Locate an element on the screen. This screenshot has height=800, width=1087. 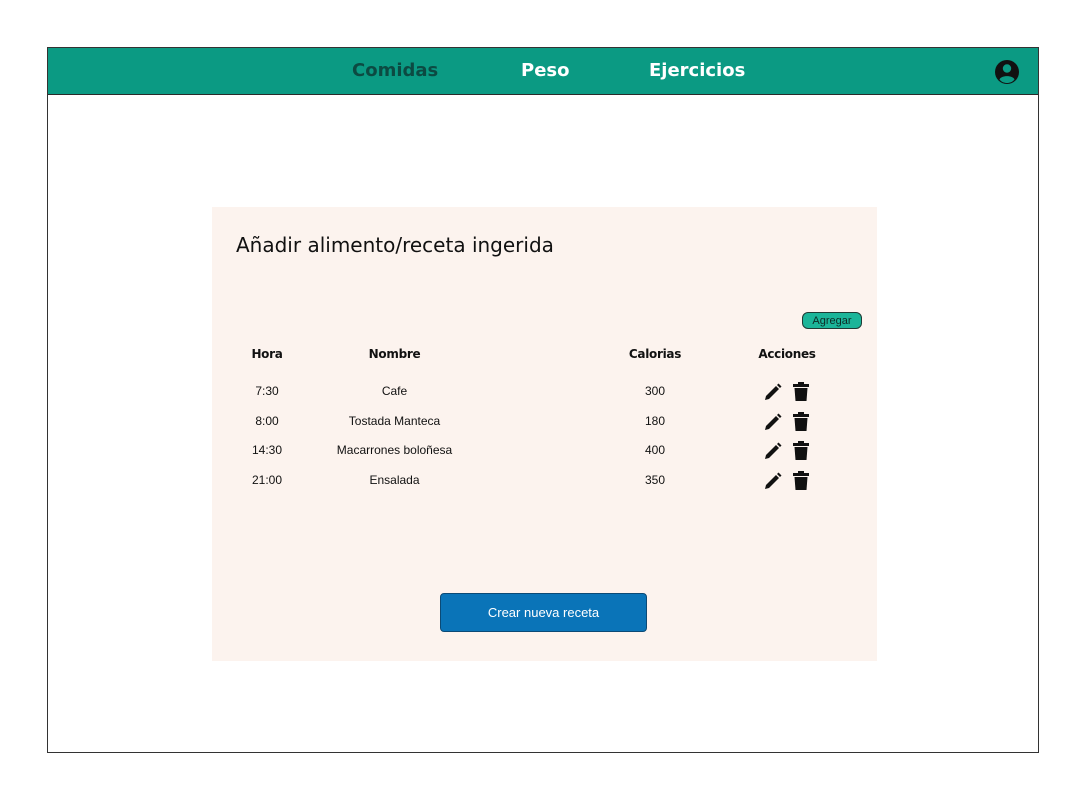
cell-nombre: Tostada Manteca is located at coordinates (394, 421).